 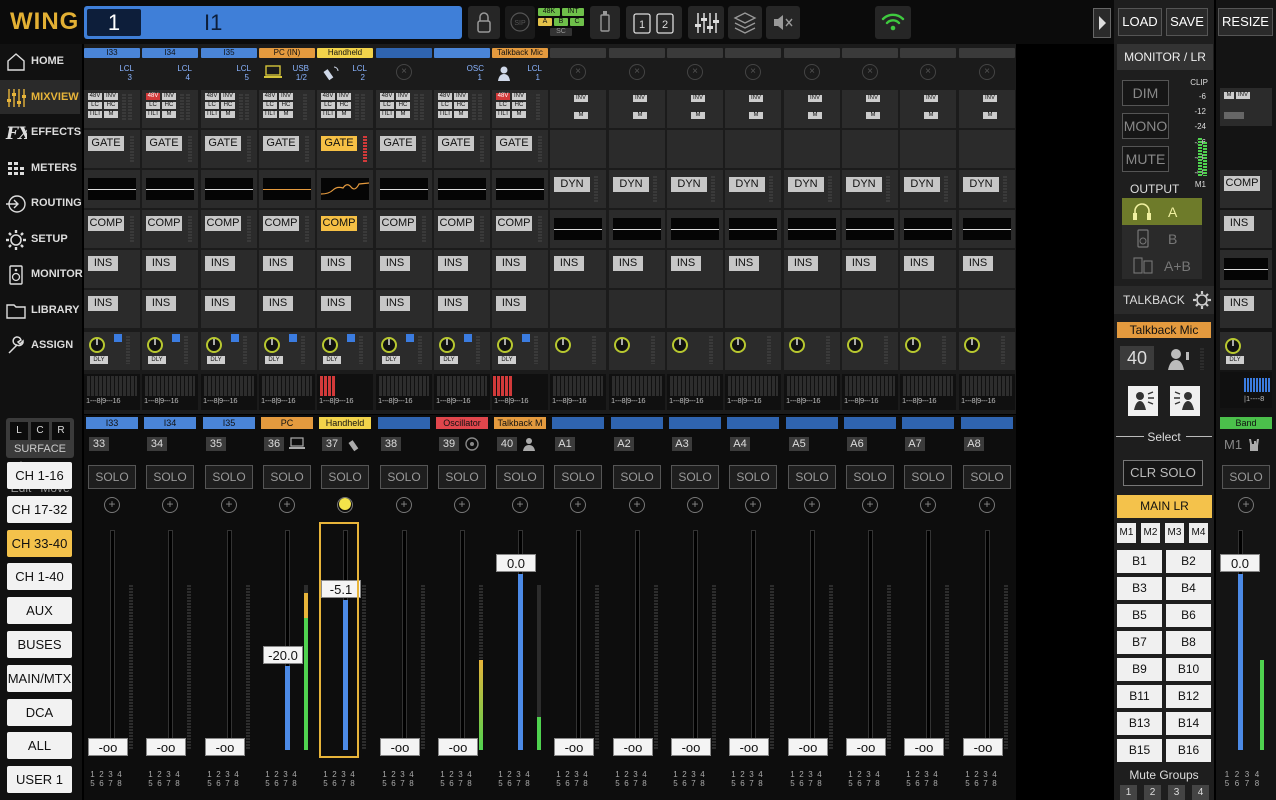 What do you see at coordinates (39, 644) in the screenshot?
I see `layer-button: BUSES` at bounding box center [39, 644].